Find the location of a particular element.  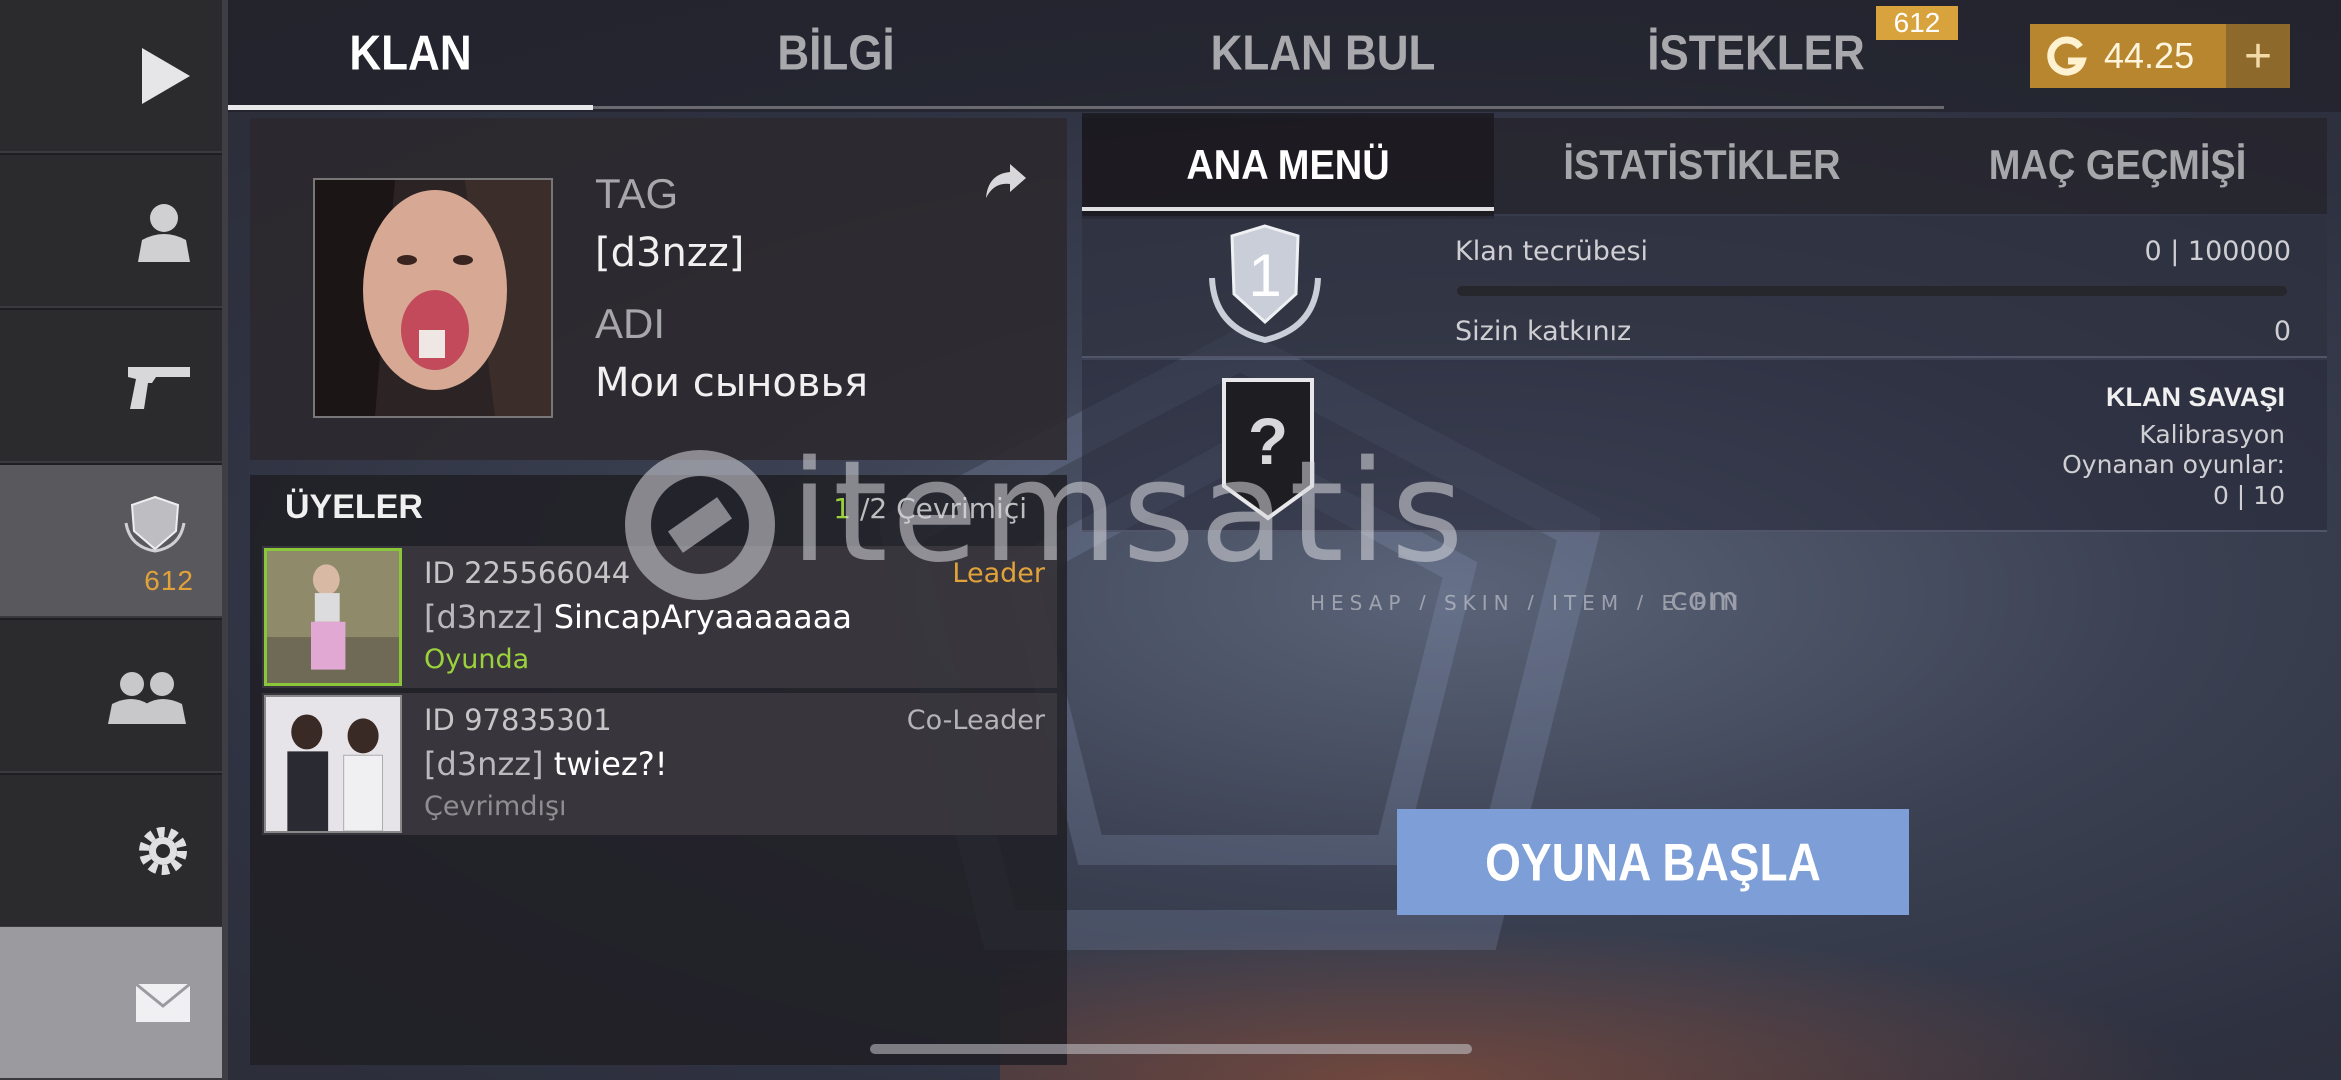

clan-name-value: Мои сыновья is located at coordinates (732, 383).